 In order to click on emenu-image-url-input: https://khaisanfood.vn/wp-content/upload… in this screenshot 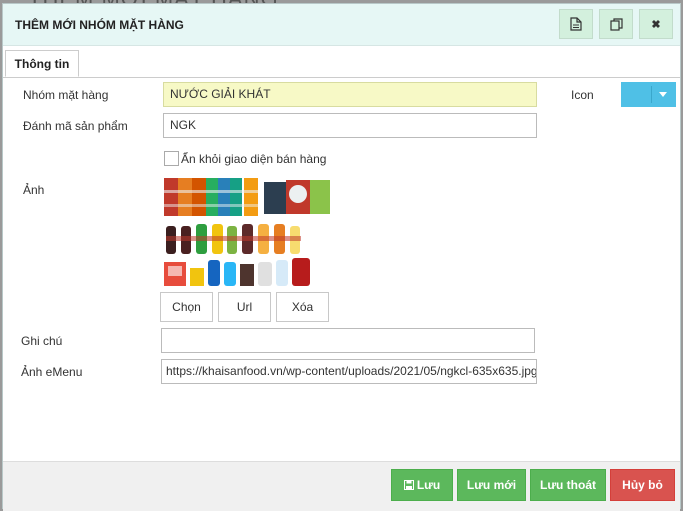, I will do `click(349, 371)`.